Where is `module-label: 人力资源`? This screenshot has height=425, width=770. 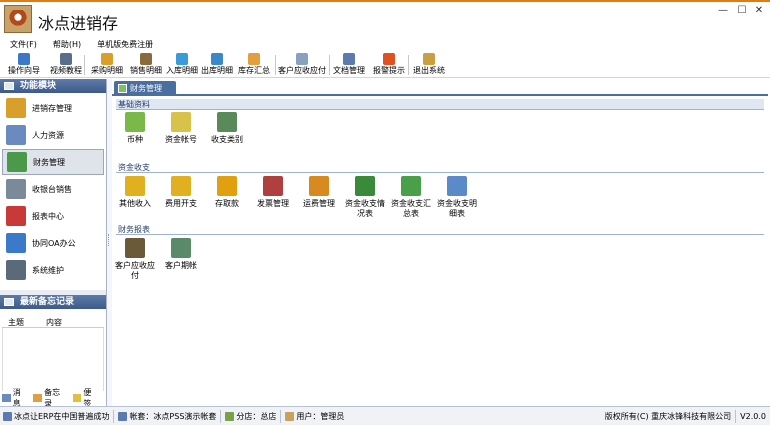
module-label: 人力资源 is located at coordinates (48, 135).